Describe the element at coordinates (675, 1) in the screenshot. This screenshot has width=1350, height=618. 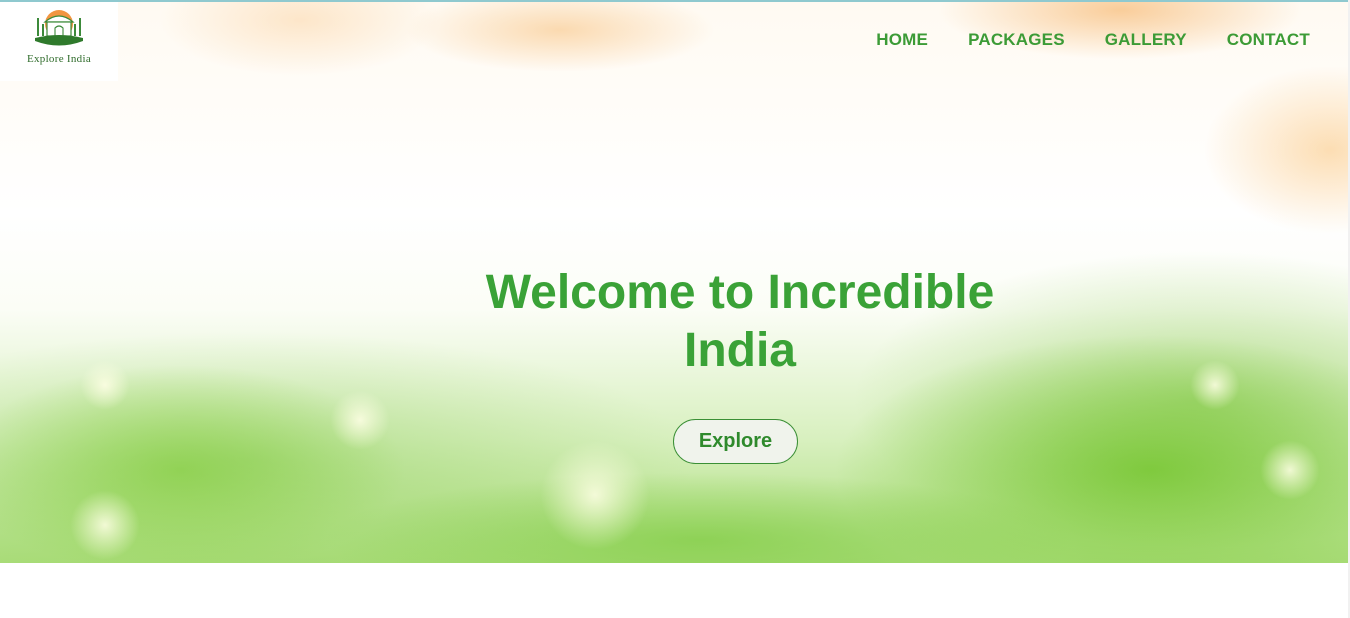
I see `top-border` at that location.